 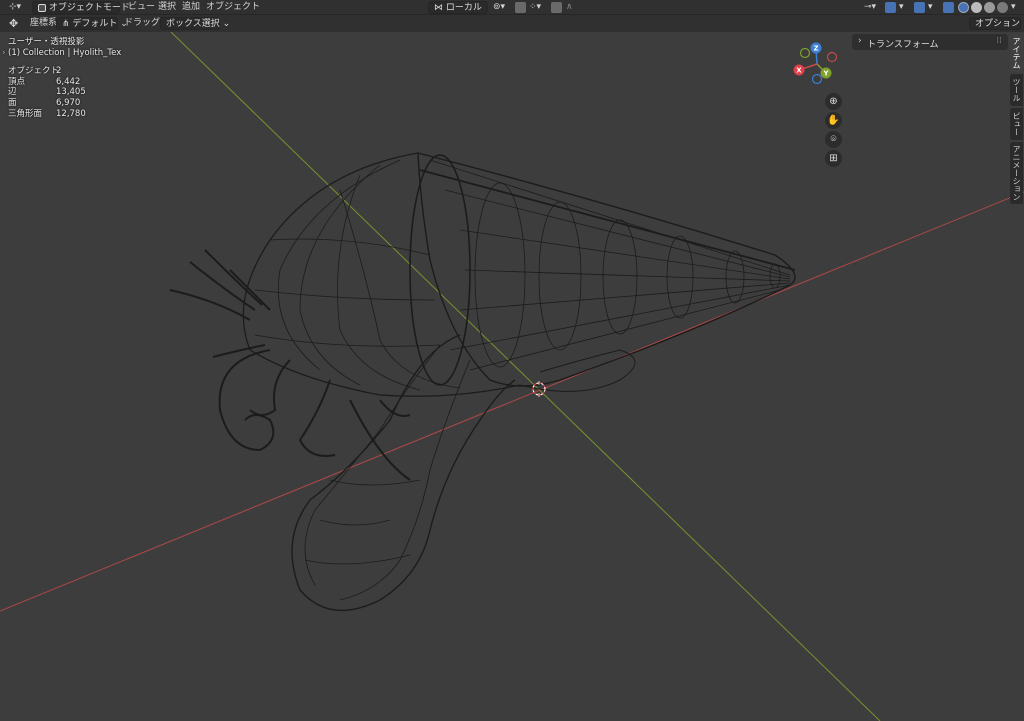 What do you see at coordinates (71, 92) in the screenshot?
I see `stat-value: 13,405` at bounding box center [71, 92].